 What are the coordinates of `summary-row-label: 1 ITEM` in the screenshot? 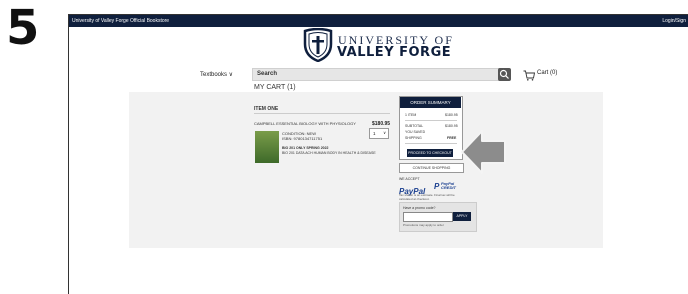 It's located at (411, 115).